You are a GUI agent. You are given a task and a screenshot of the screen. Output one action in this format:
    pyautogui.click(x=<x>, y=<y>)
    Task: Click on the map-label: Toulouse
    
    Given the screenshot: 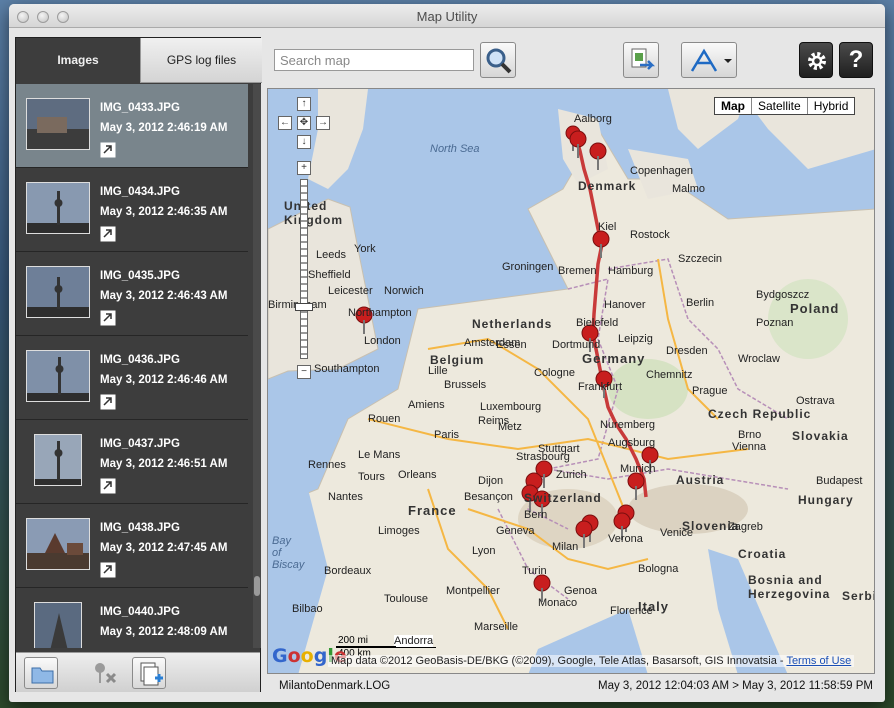 What is the action you would take?
    pyautogui.click(x=406, y=599)
    